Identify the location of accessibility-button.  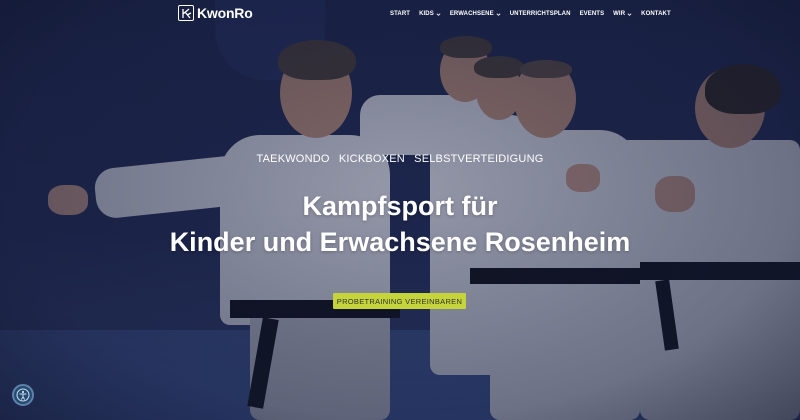
(23, 395).